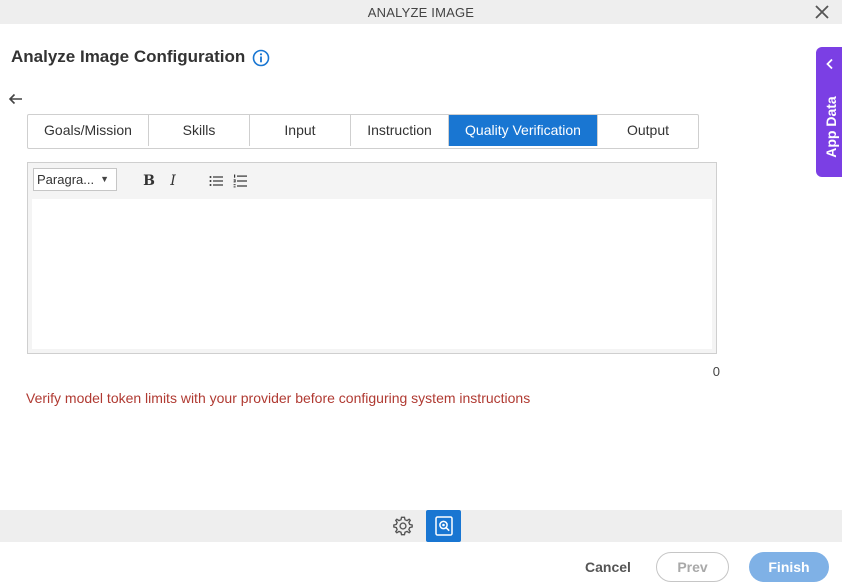 This screenshot has height=586, width=842. What do you see at coordinates (692, 567) in the screenshot?
I see `prev-button: Prev` at bounding box center [692, 567].